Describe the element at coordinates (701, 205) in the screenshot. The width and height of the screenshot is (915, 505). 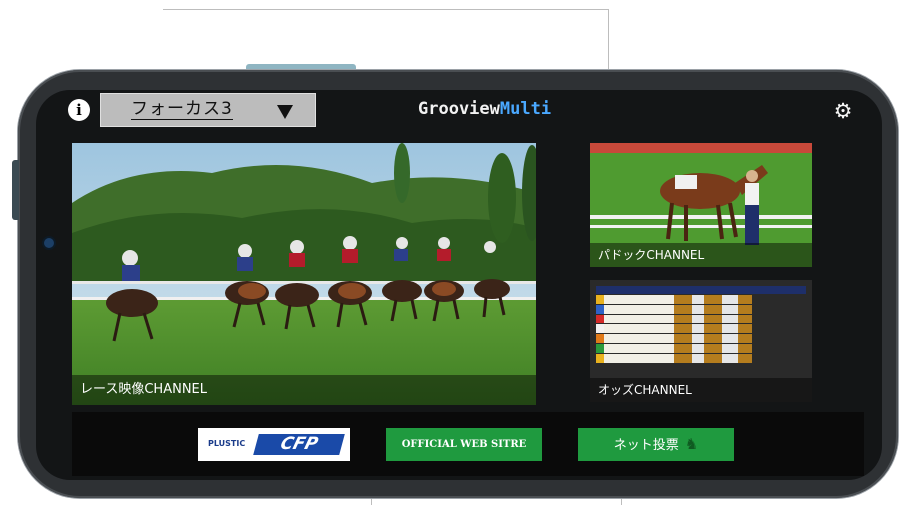
I see `paddock-video-panel: パドックCHANNEL` at that location.